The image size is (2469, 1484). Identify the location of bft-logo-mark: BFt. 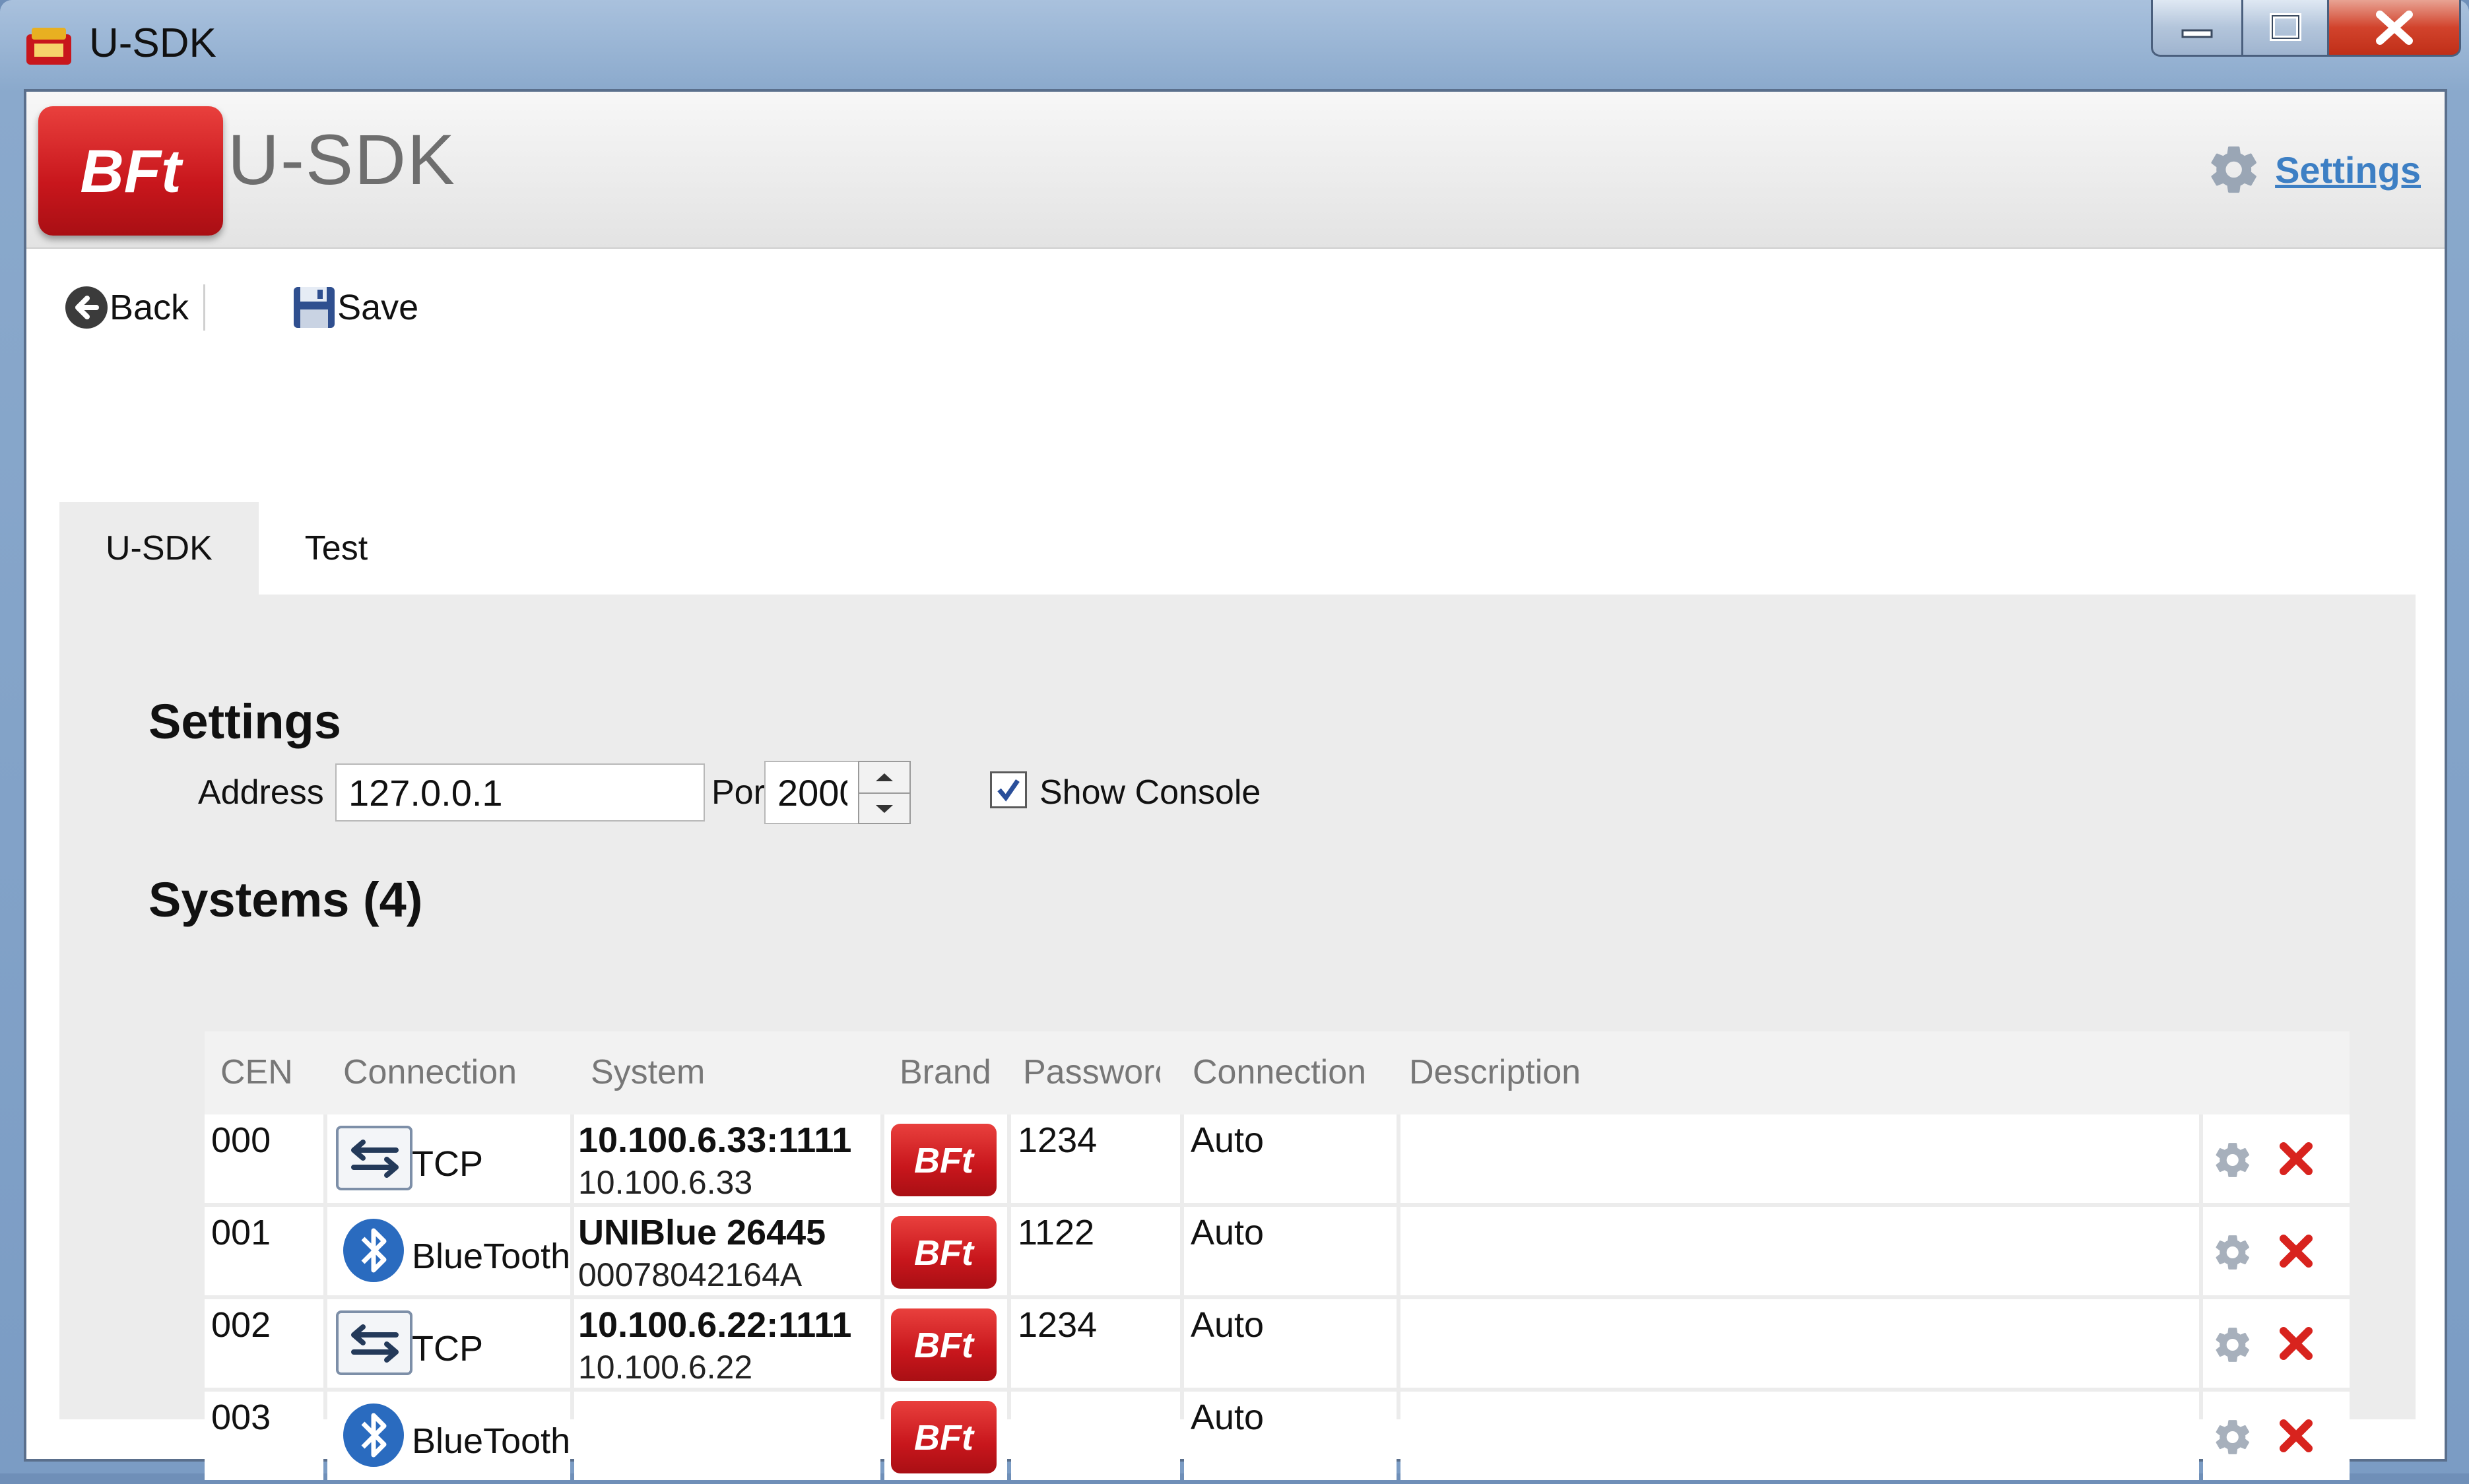
(131, 171).